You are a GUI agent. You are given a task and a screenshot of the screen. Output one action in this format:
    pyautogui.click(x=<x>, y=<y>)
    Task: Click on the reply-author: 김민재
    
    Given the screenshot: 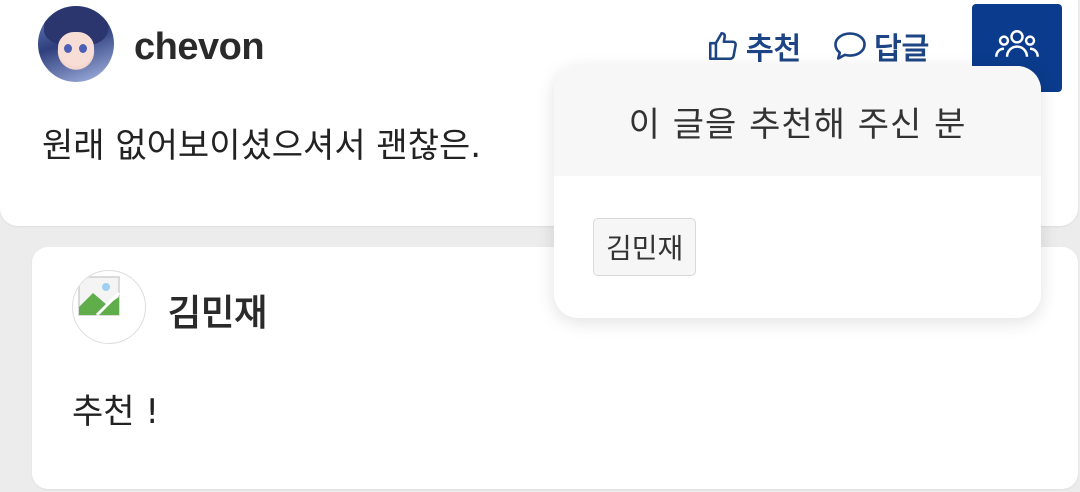 What is the action you would take?
    pyautogui.click(x=217, y=310)
    